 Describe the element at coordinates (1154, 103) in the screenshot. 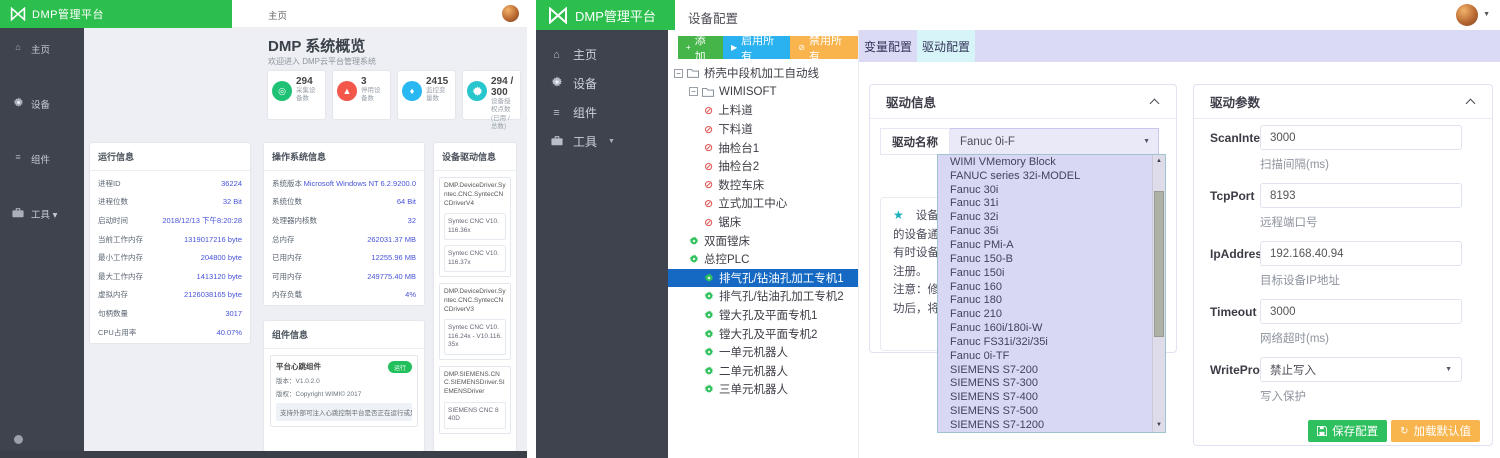

I see `collapse-chevron-icon` at that location.